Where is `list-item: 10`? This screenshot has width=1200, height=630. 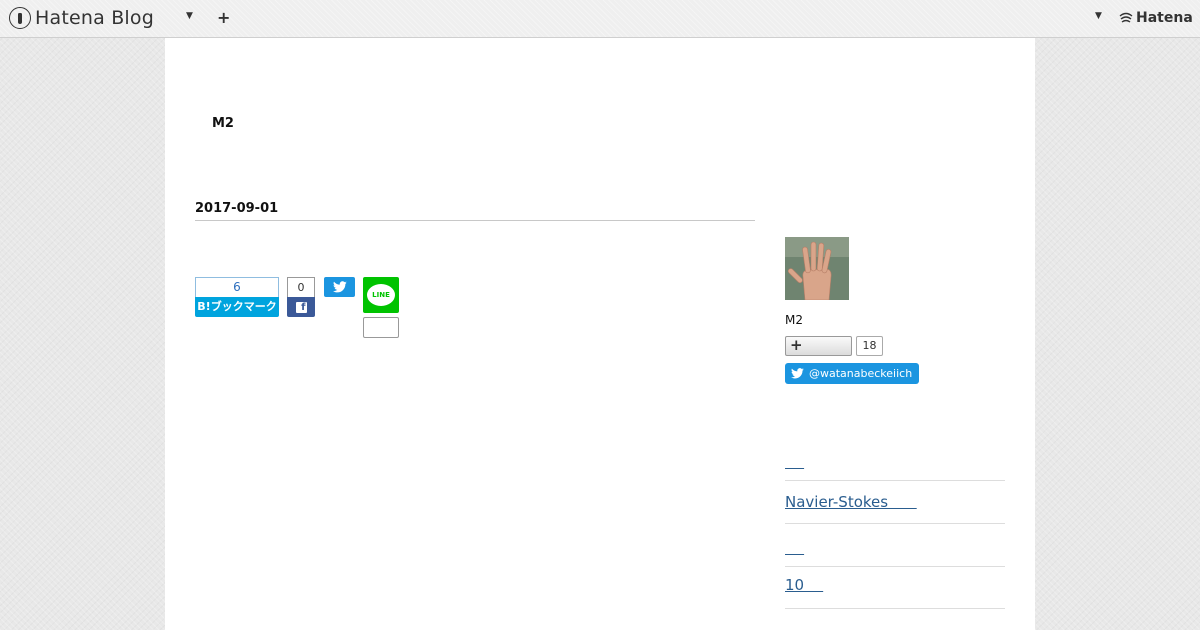 list-item: 10 is located at coordinates (895, 588).